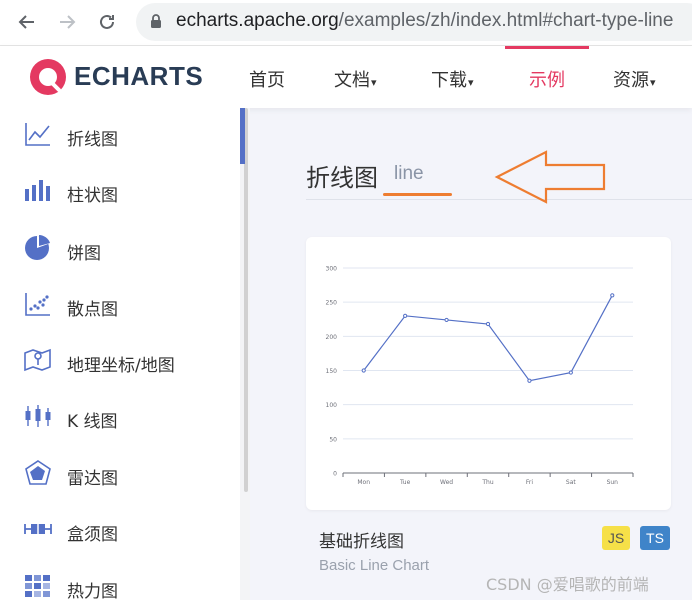 This screenshot has width=692, height=600. What do you see at coordinates (613, 482) in the screenshot?
I see `x-tick-label: Sun` at bounding box center [613, 482].